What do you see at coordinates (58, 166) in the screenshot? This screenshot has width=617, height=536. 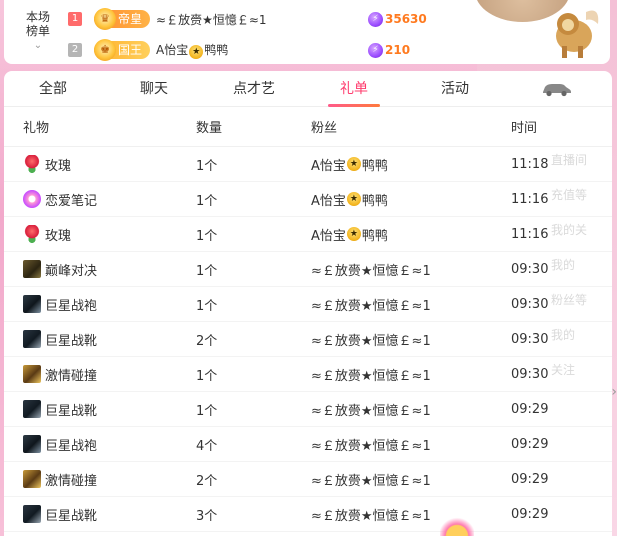 I see `gift-name: 玫瑰` at bounding box center [58, 166].